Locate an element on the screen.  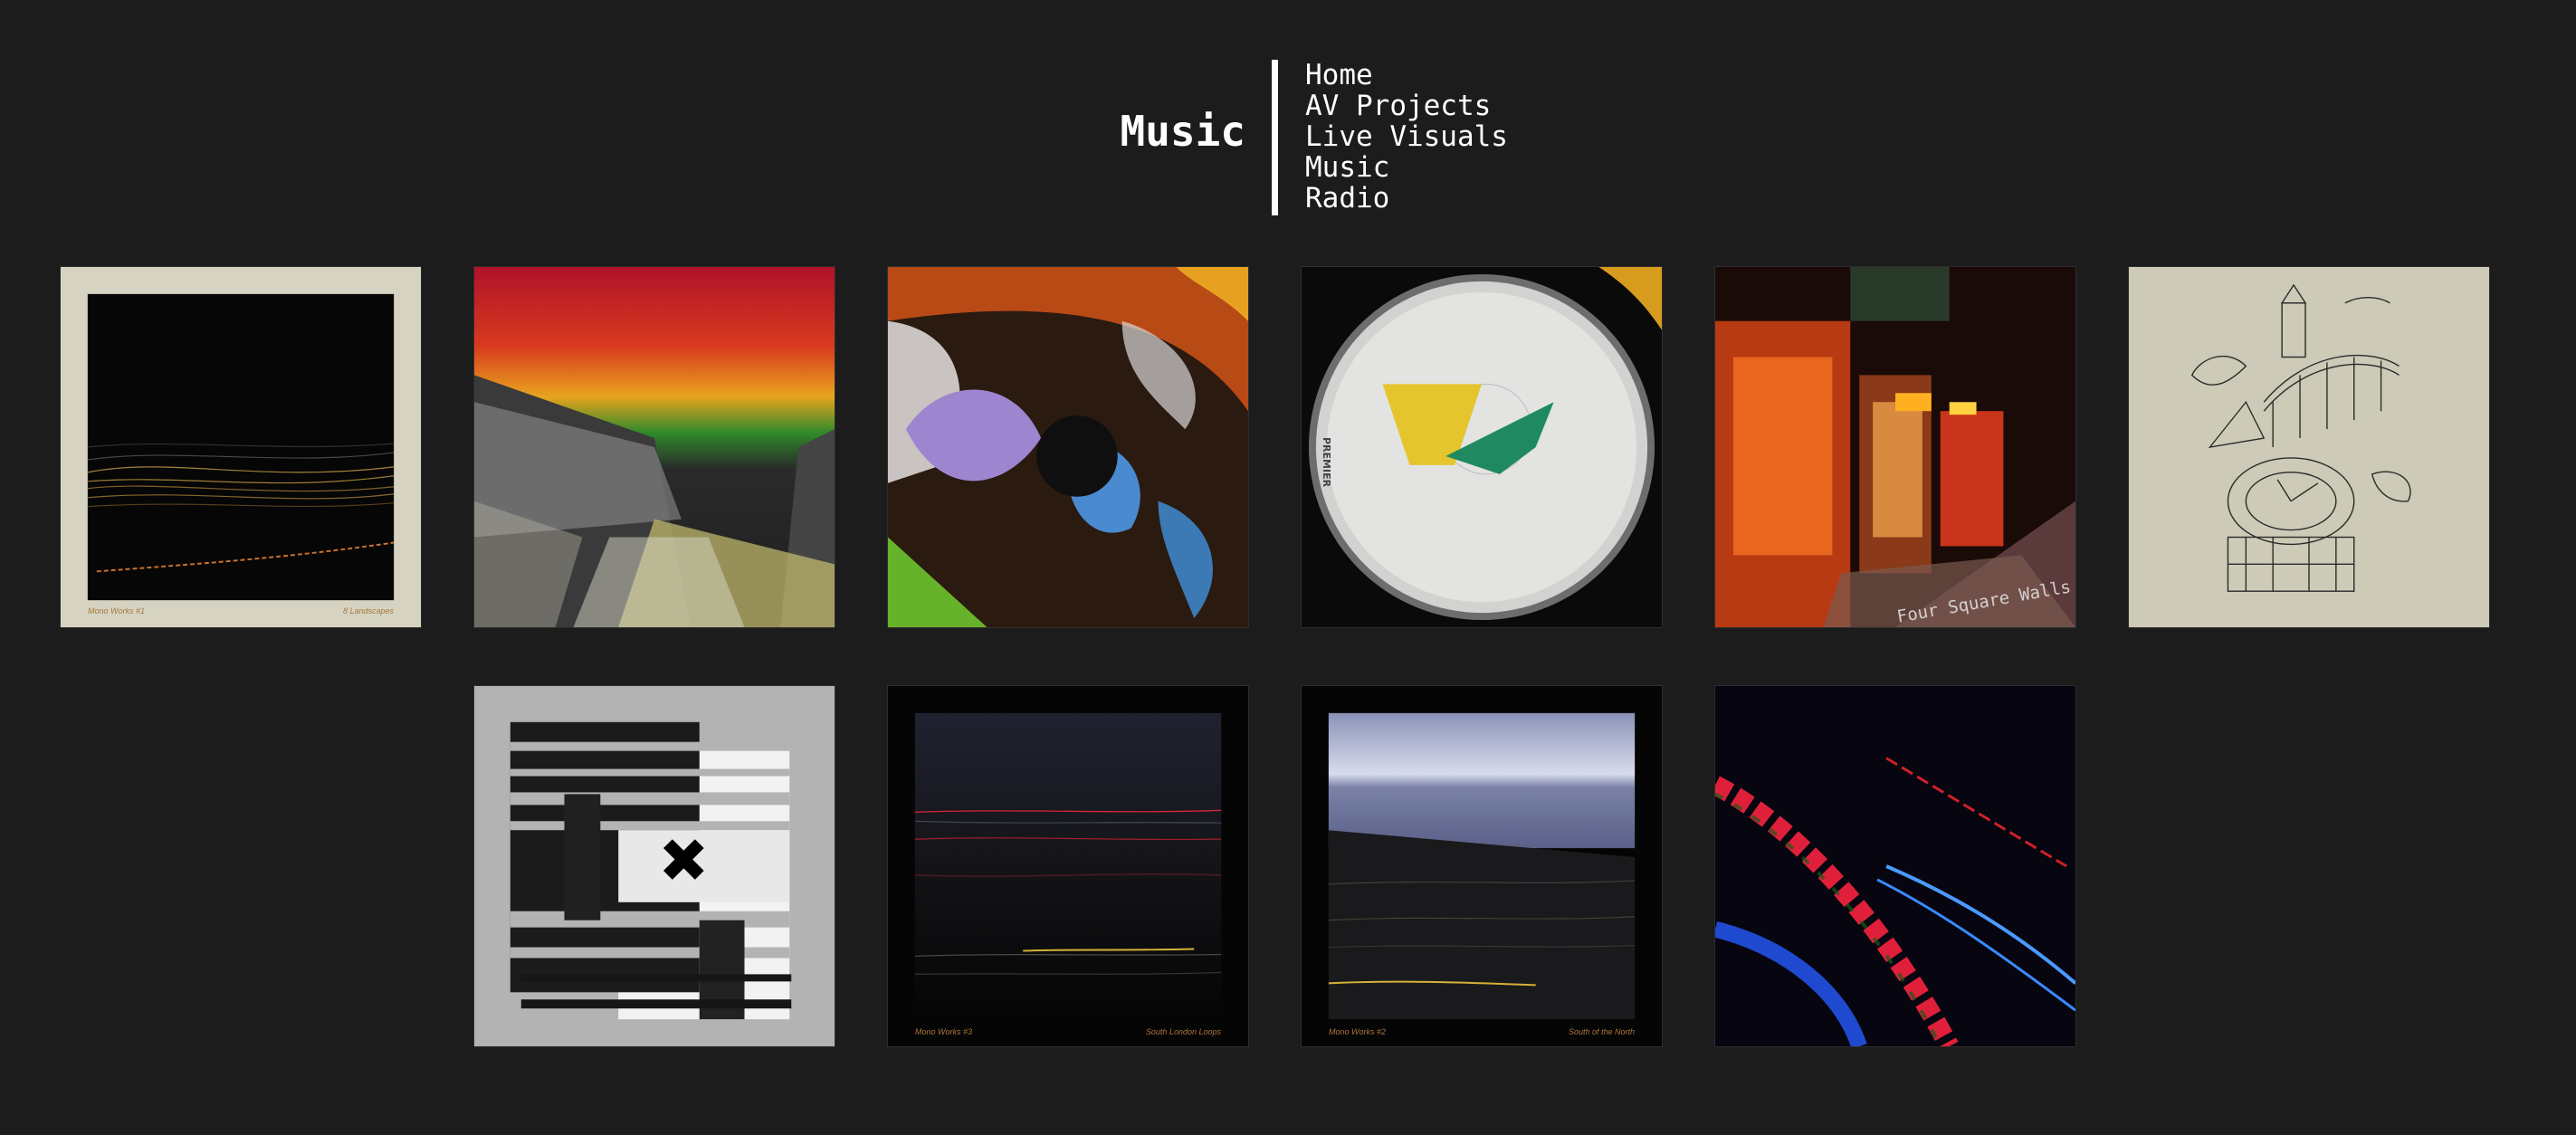
album-cover-striped-figures is located at coordinates (654, 866).